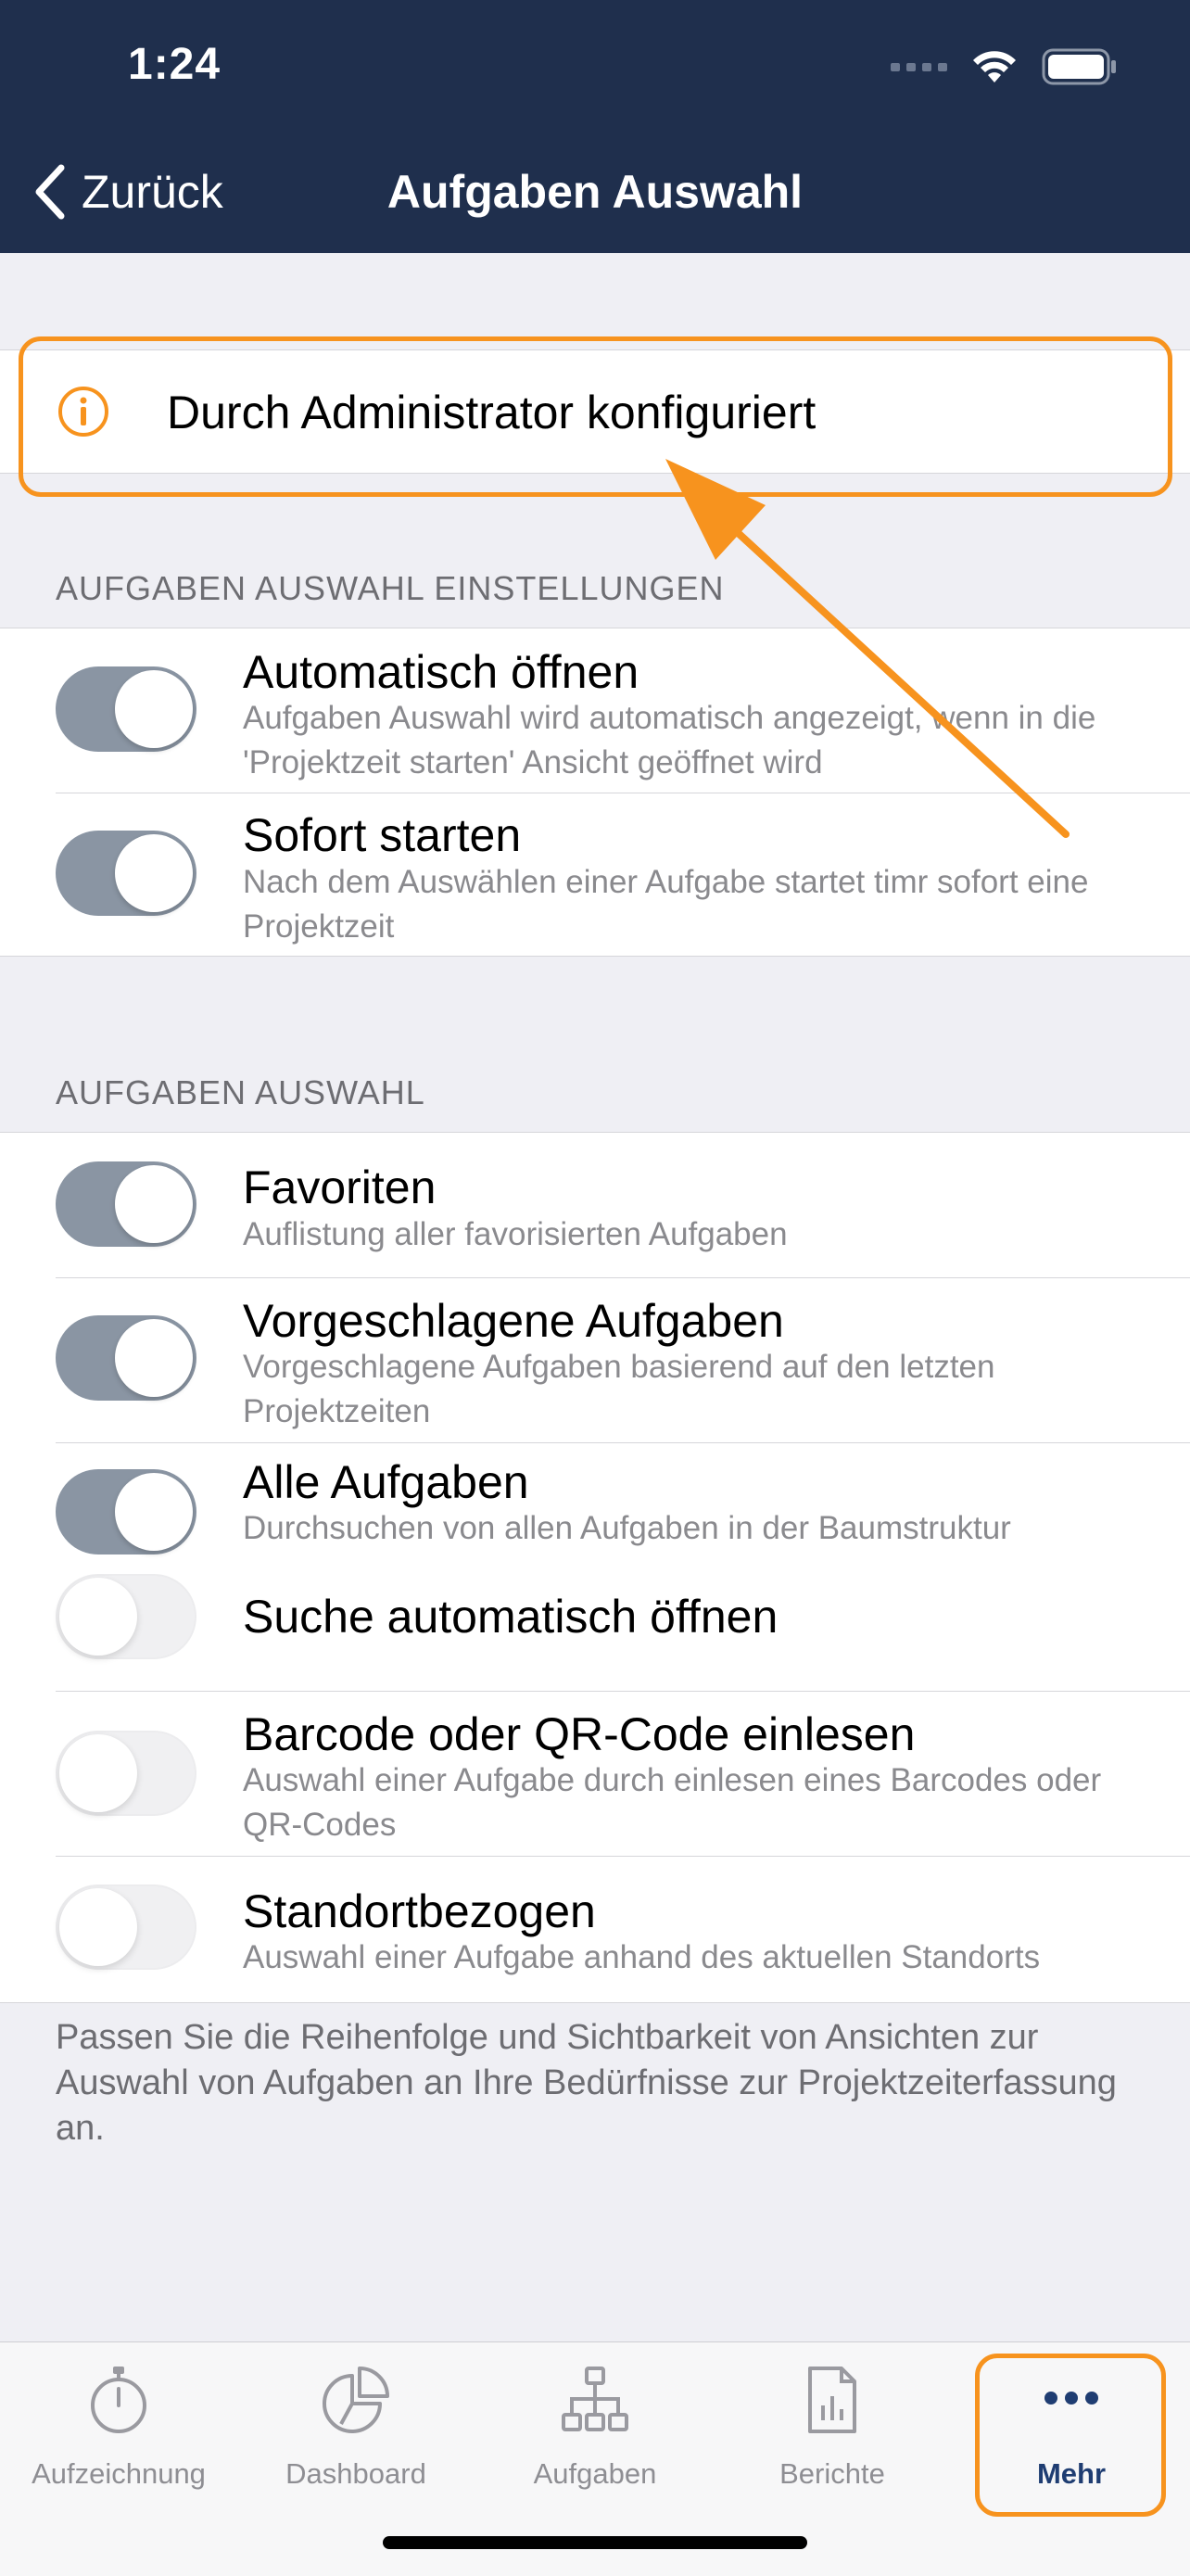 The height and width of the screenshot is (2576, 1190). I want to click on suggested-tasks-toggle, so click(126, 1358).